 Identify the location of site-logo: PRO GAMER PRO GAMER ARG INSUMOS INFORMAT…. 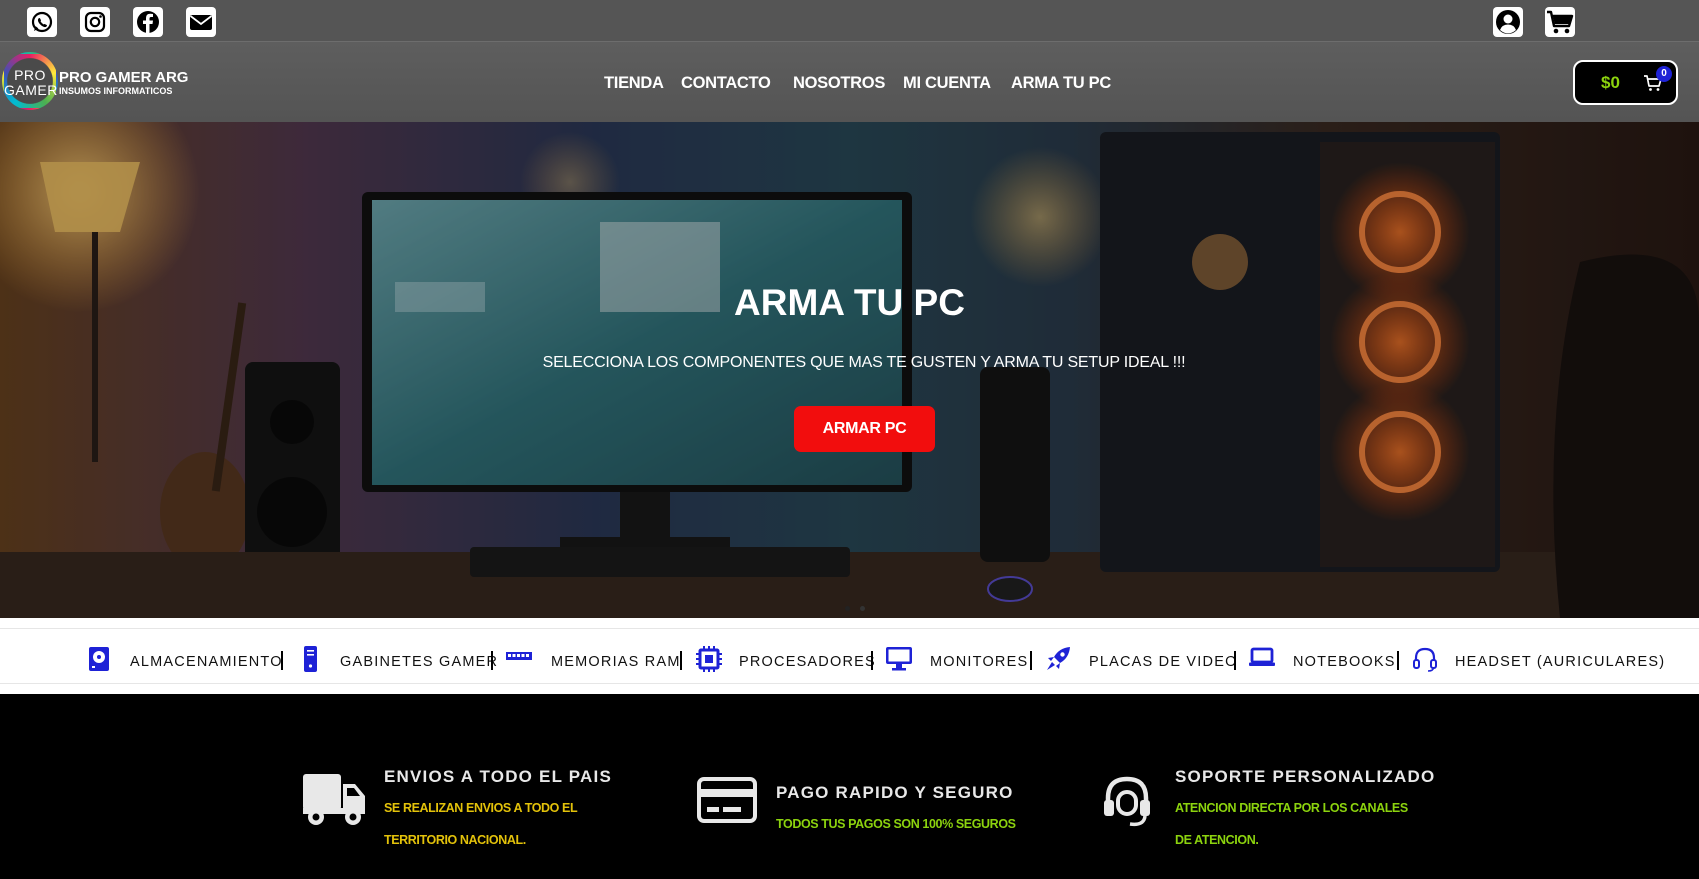
(95, 82).